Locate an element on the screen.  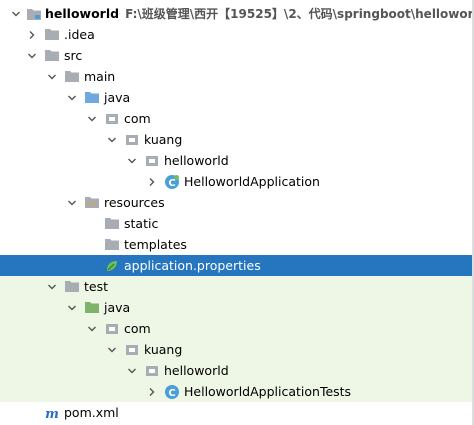
tree-row-static: static is located at coordinates (236, 223).